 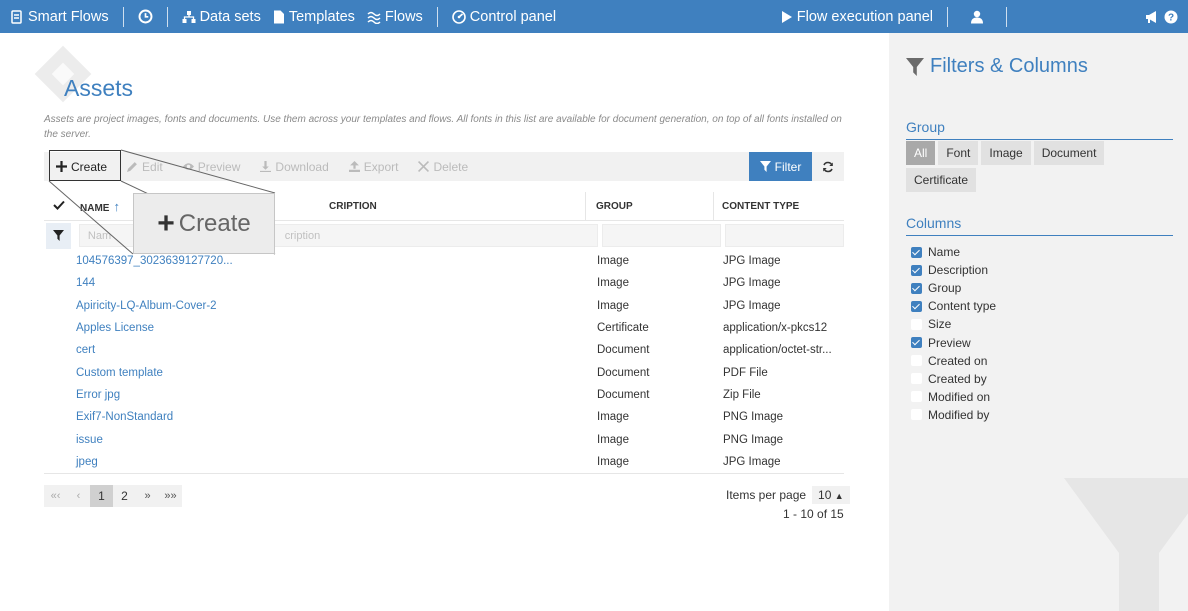 I want to click on table-row: Error jpg Document Zip File, so click(x=444, y=395).